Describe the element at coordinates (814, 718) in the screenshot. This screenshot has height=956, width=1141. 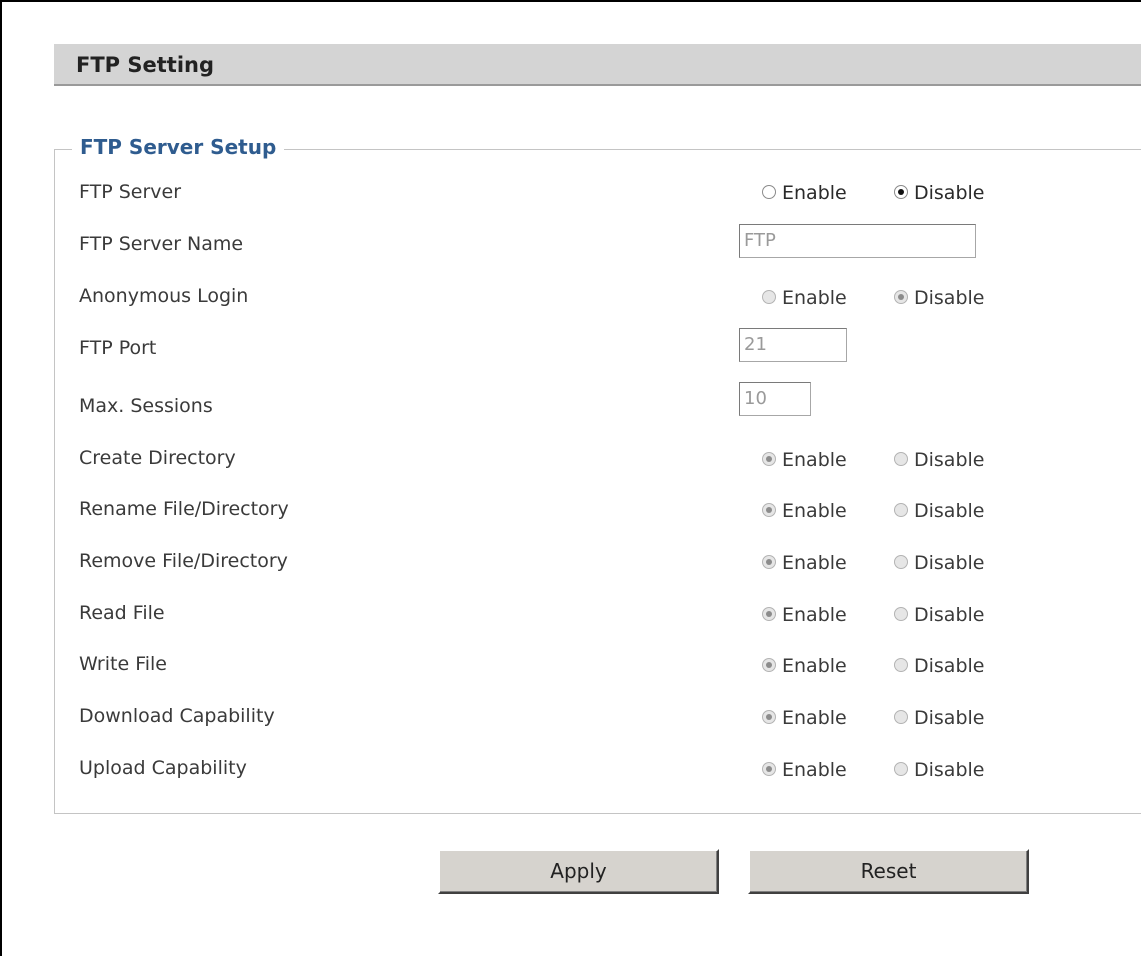
I see `download-capability-enable-label: Enable` at that location.